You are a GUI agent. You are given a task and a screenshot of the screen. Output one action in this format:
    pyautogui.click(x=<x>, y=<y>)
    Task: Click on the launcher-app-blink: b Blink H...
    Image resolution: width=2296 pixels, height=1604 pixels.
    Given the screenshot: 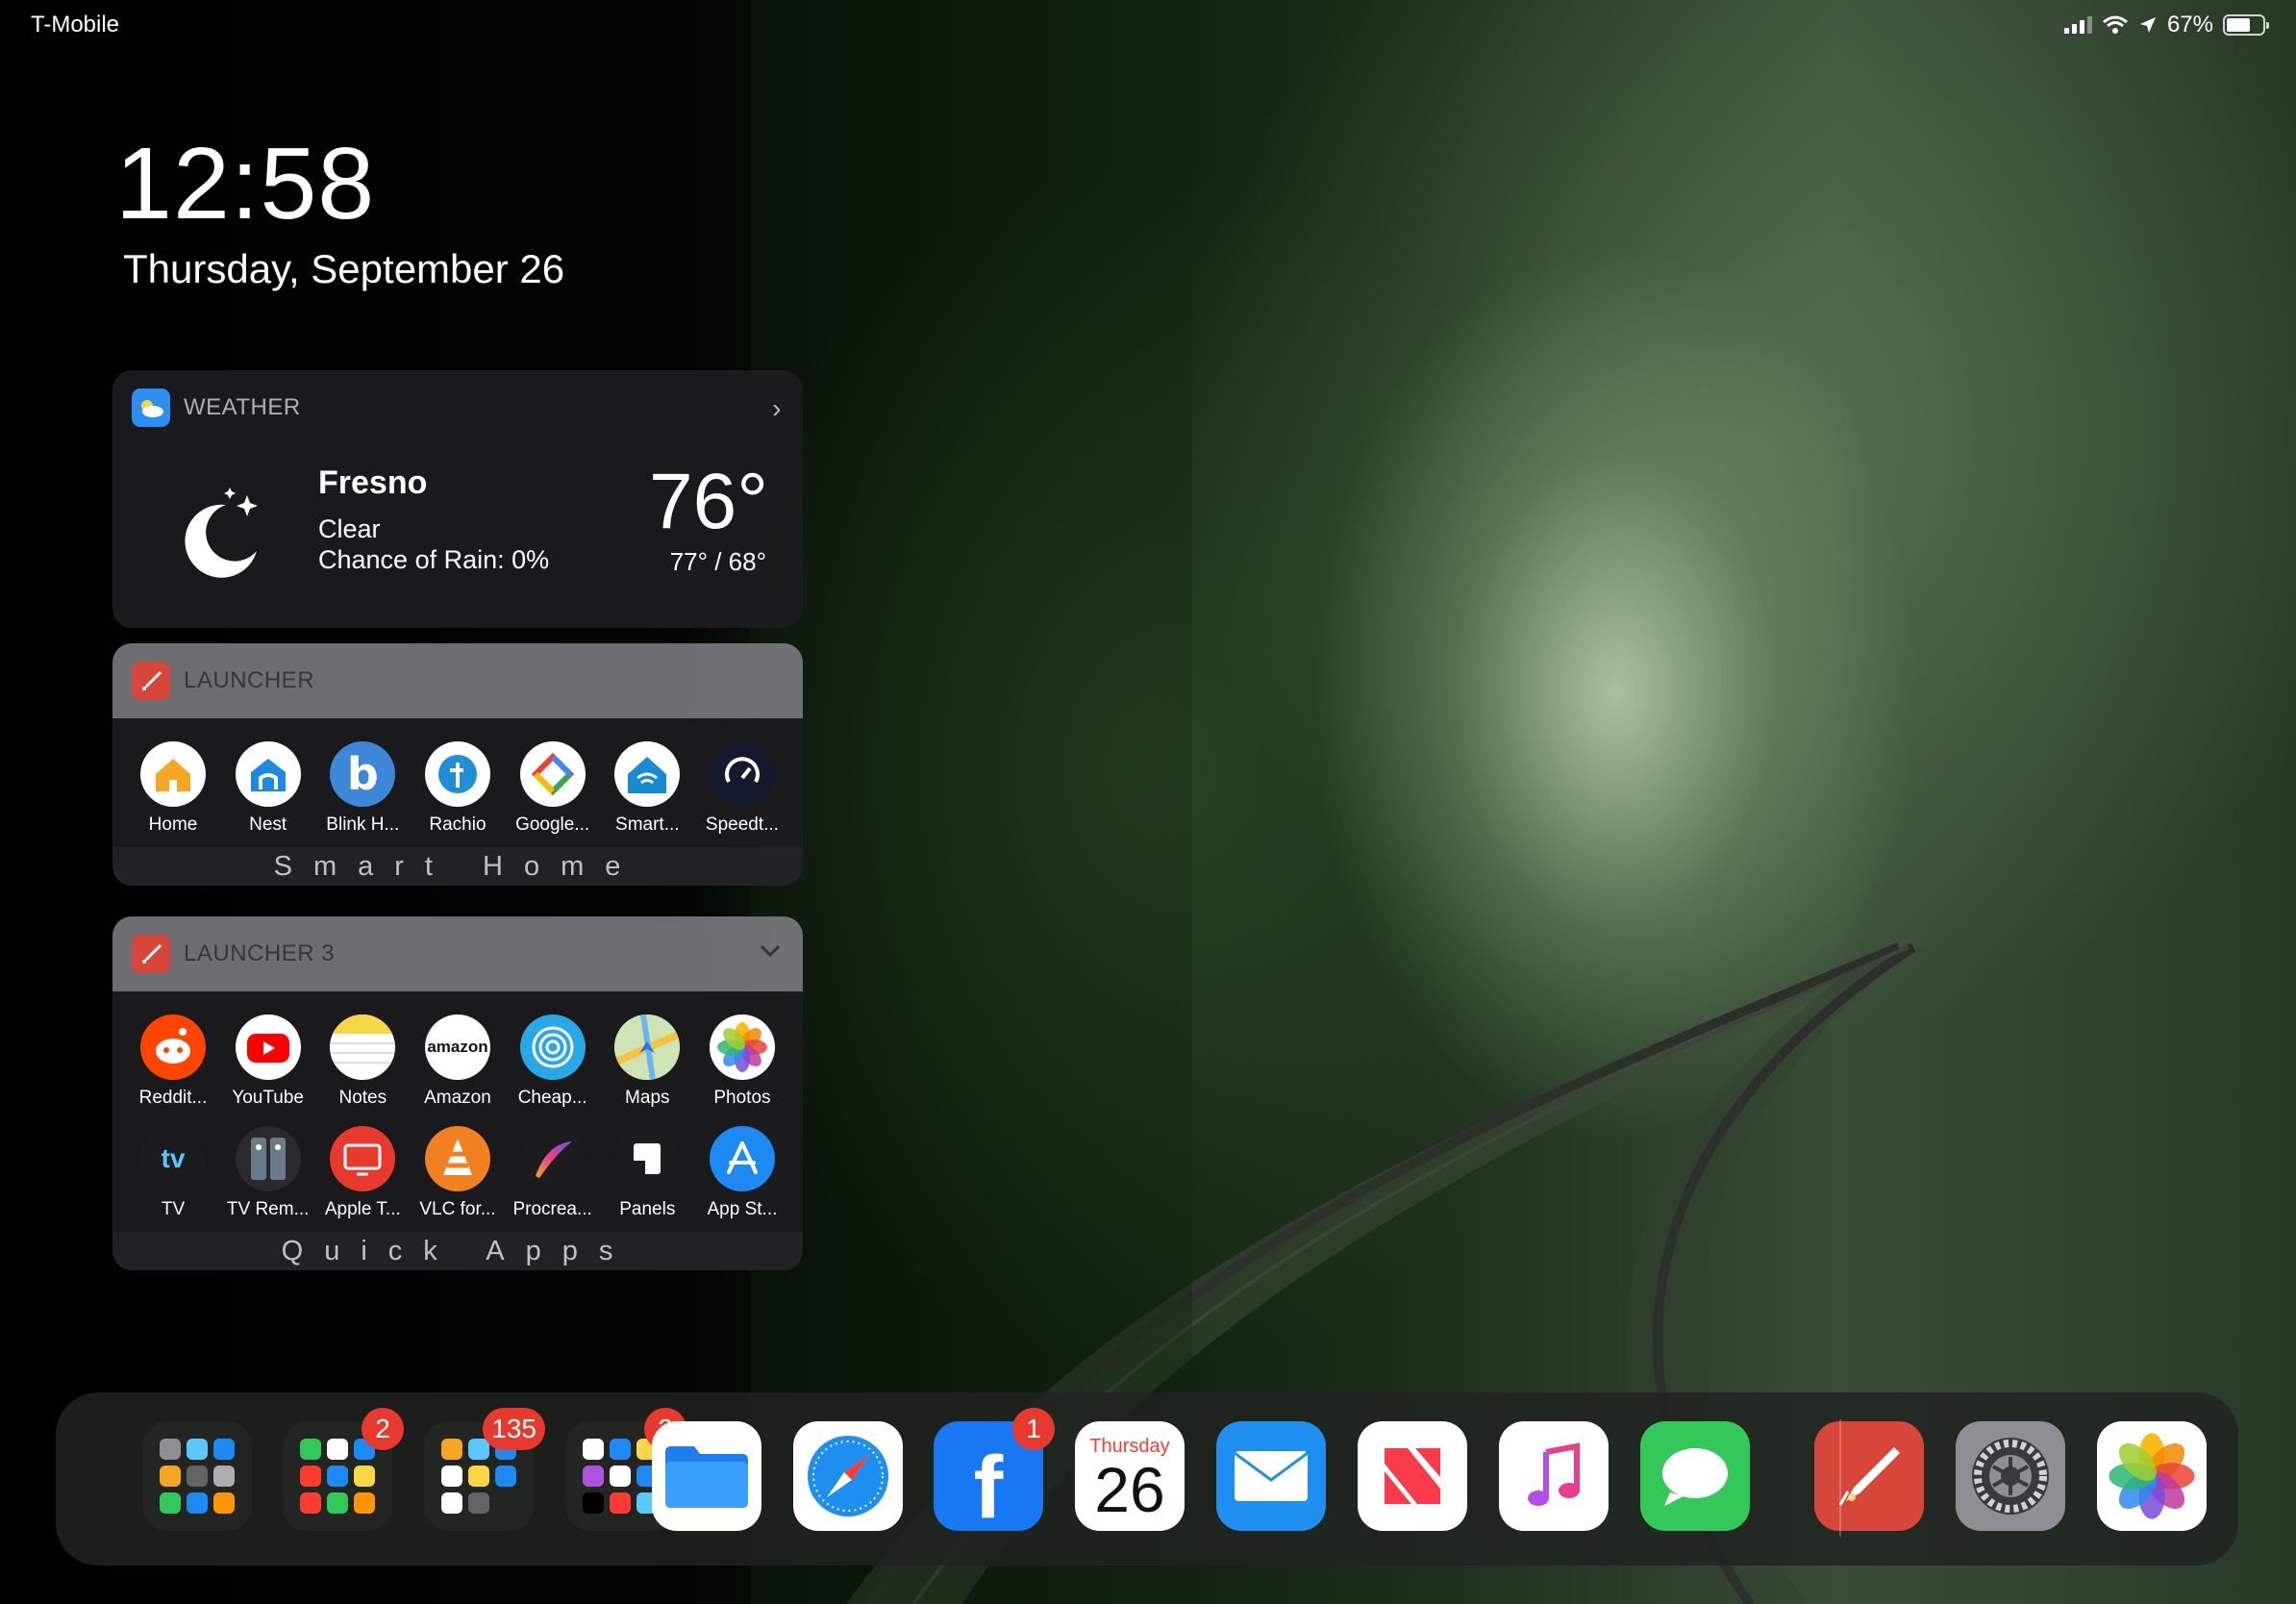 What is the action you would take?
    pyautogui.click(x=362, y=788)
    